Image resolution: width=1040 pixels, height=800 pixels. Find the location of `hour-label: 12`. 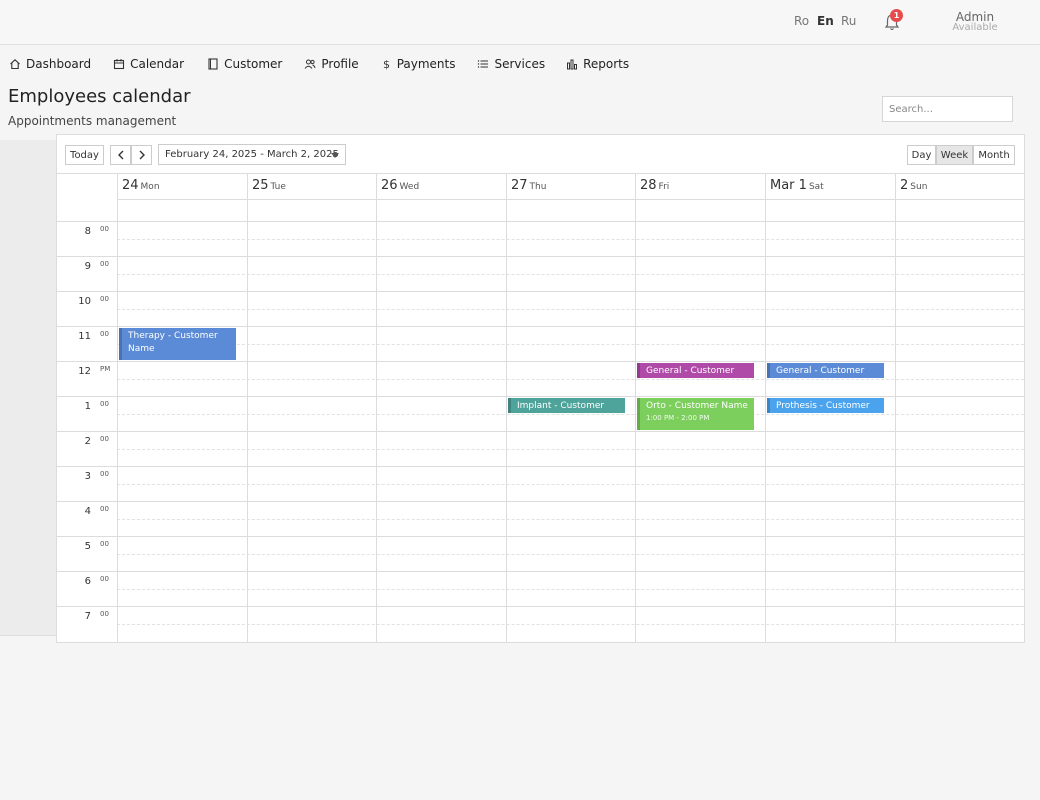

hour-label: 12 is located at coordinates (84, 371).